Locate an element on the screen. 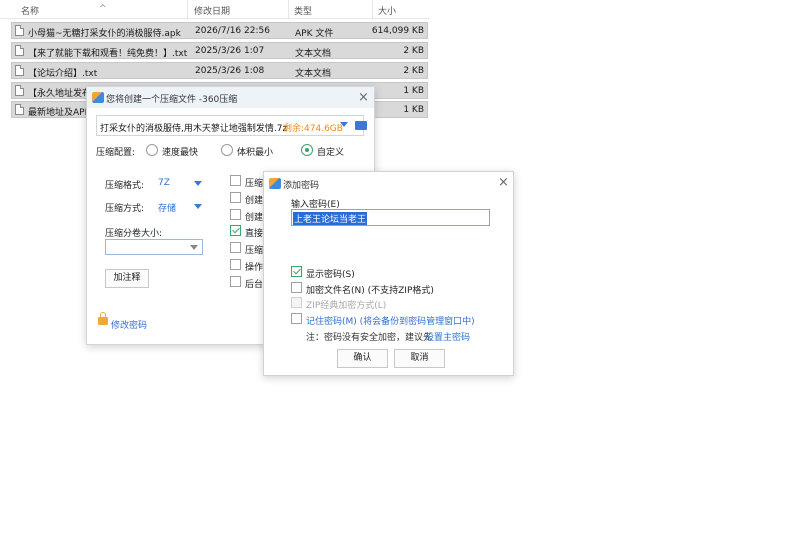 The image size is (800, 545). file-size: 614,099 KB is located at coordinates (397, 31).